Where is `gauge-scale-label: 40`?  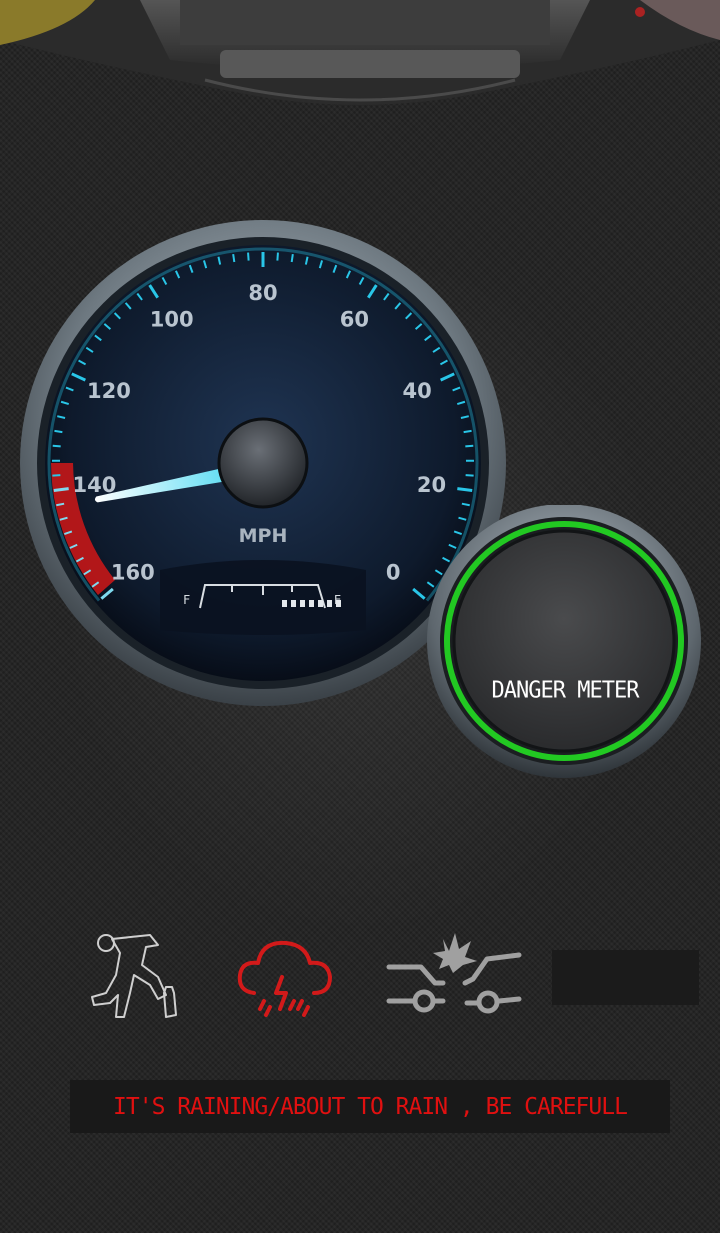 gauge-scale-label: 40 is located at coordinates (416, 391).